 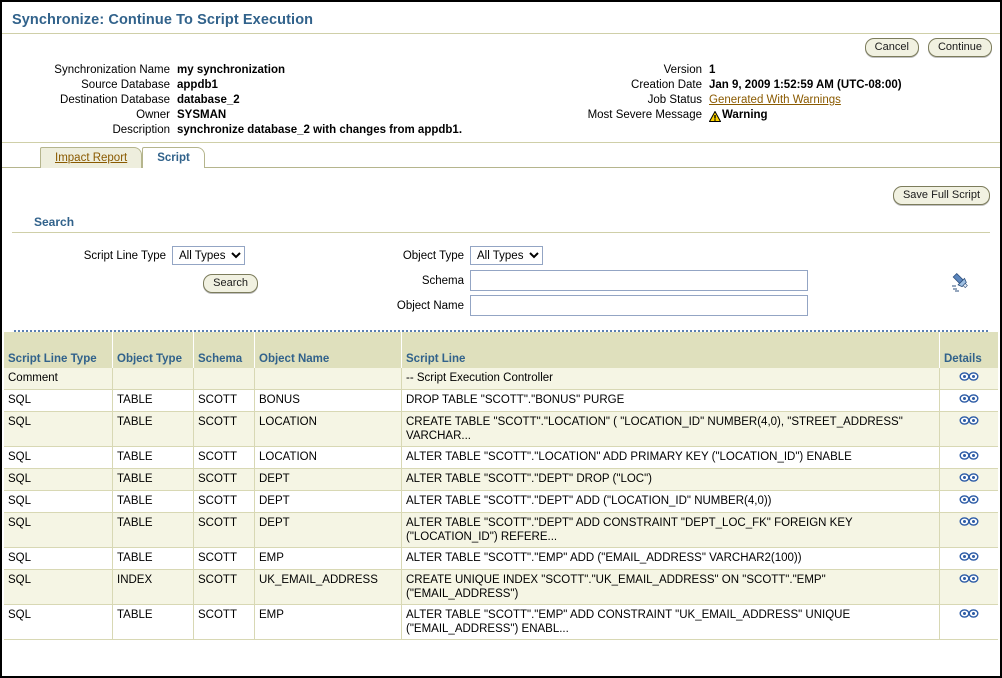 What do you see at coordinates (712, 70) in the screenshot?
I see `value-version: 1` at bounding box center [712, 70].